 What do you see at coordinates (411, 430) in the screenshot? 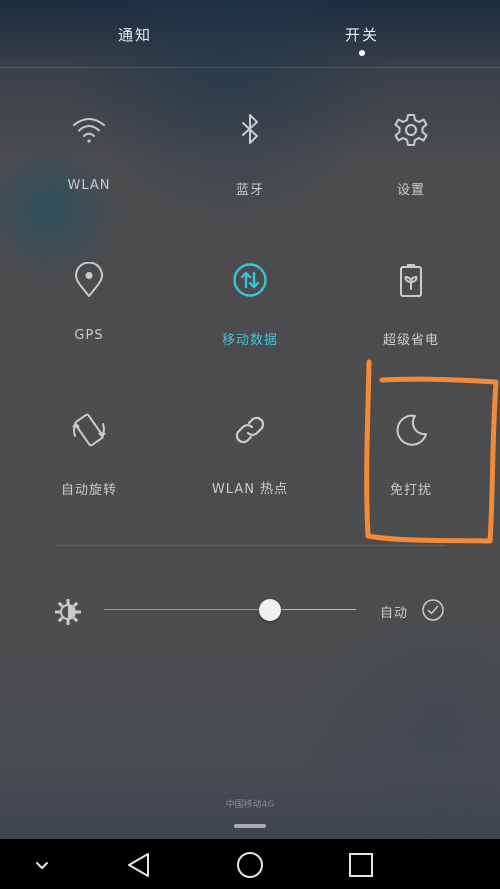
I see `moon-icon` at bounding box center [411, 430].